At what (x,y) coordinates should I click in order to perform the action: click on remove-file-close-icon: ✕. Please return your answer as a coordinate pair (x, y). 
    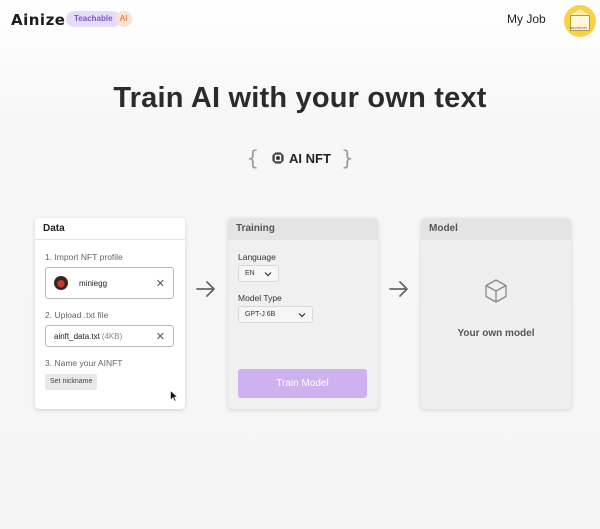
    Looking at the image, I should click on (160, 336).